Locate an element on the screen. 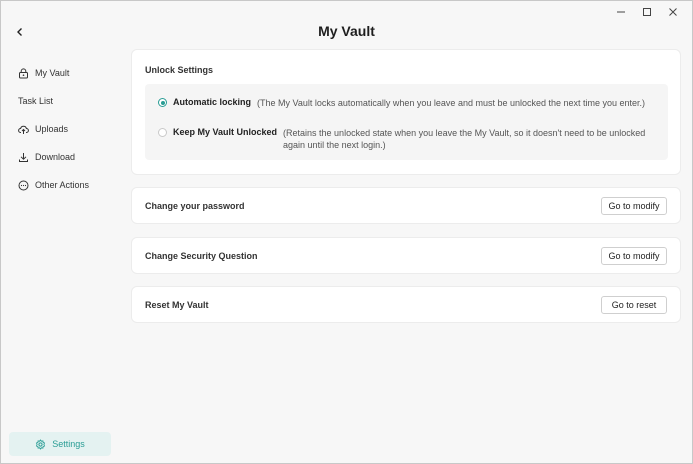  close-window-button is located at coordinates (673, 12).